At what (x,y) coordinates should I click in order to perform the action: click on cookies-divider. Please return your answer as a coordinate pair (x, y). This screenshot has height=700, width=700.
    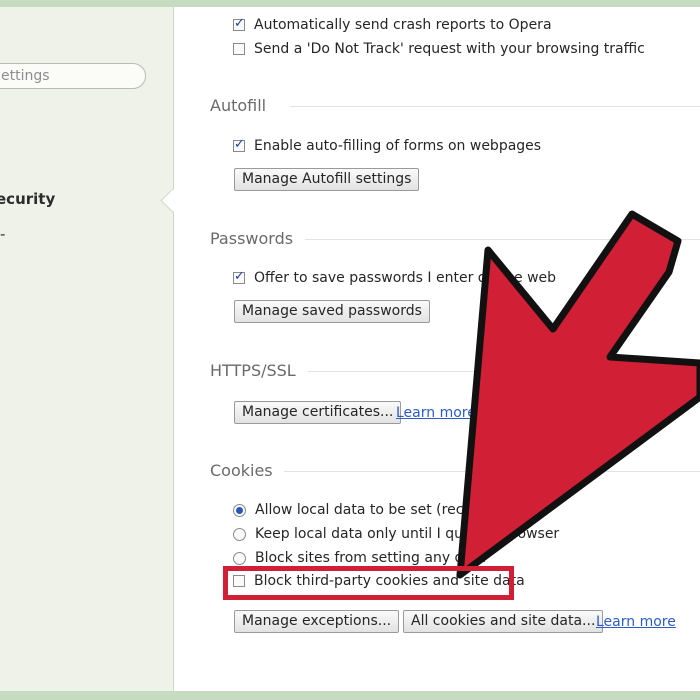
    Looking at the image, I should click on (492, 471).